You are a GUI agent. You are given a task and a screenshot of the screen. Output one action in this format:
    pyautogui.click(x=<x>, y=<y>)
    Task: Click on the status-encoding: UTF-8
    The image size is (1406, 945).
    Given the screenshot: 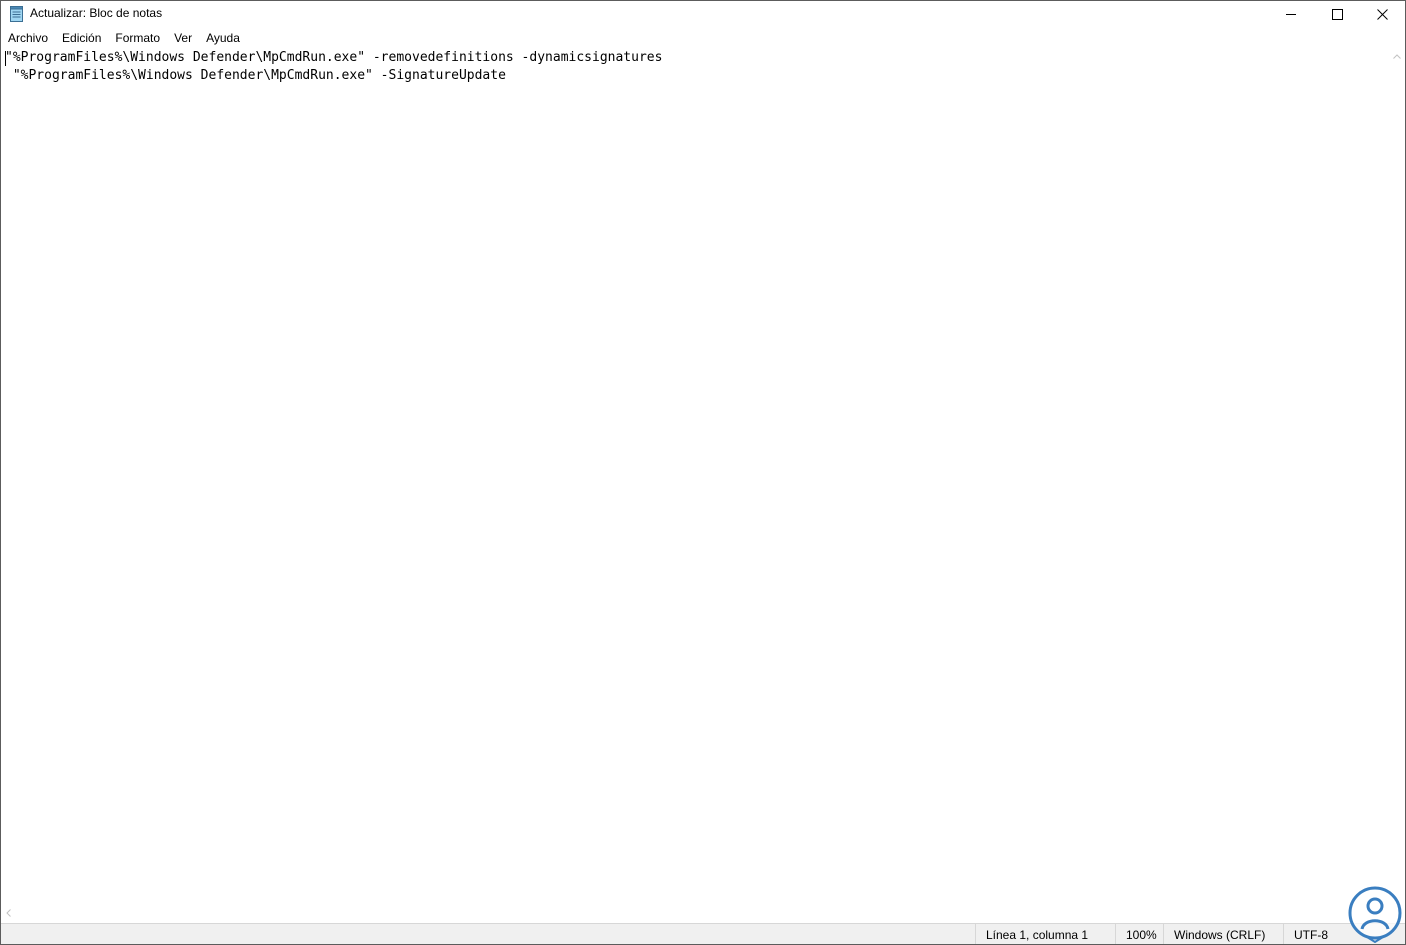 What is the action you would take?
    pyautogui.click(x=1344, y=934)
    